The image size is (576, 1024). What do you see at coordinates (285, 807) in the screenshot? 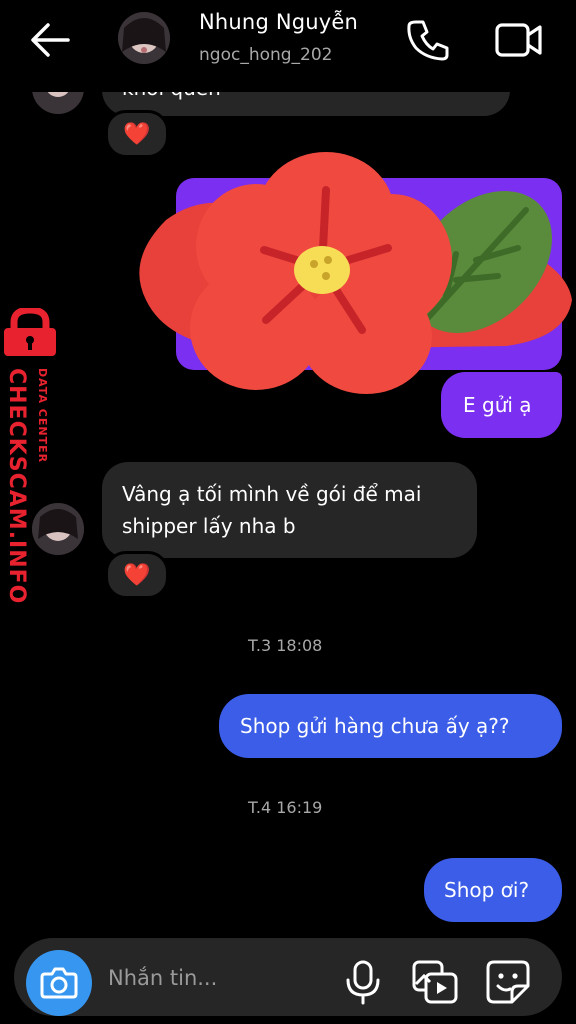
I see `timestamp: T.4 16:19` at bounding box center [285, 807].